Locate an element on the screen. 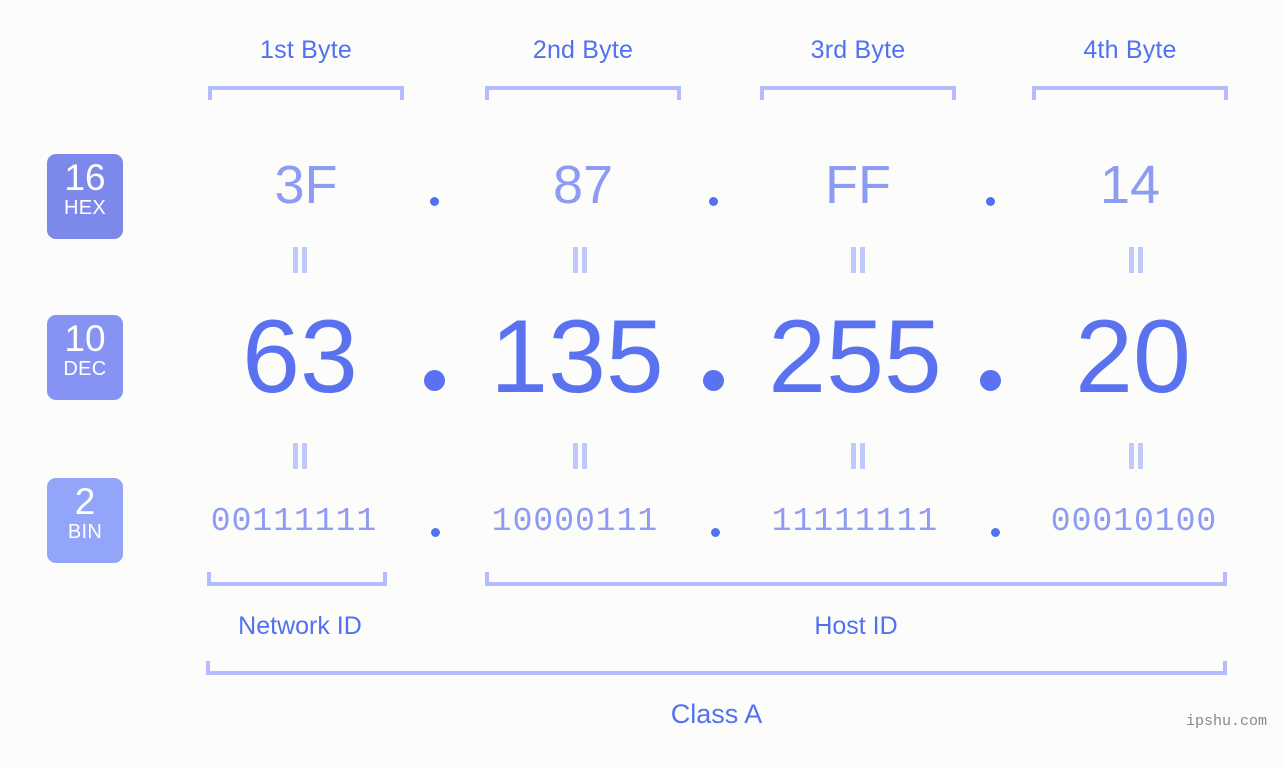 Image resolution: width=1285 pixels, height=767 pixels. bin-octet-4: 00010100 is located at coordinates (1134, 521).